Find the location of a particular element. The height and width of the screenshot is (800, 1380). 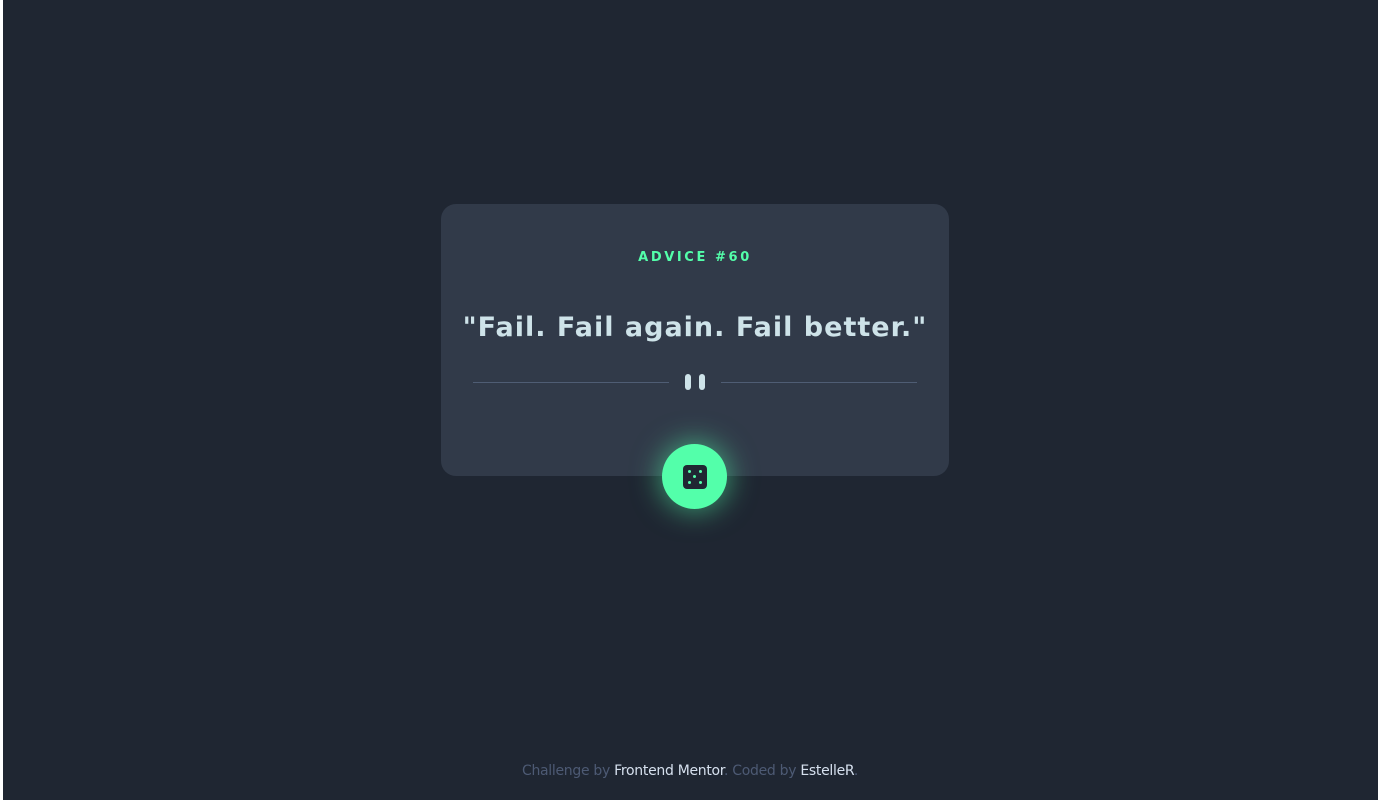

pause-bar-right is located at coordinates (702, 382).